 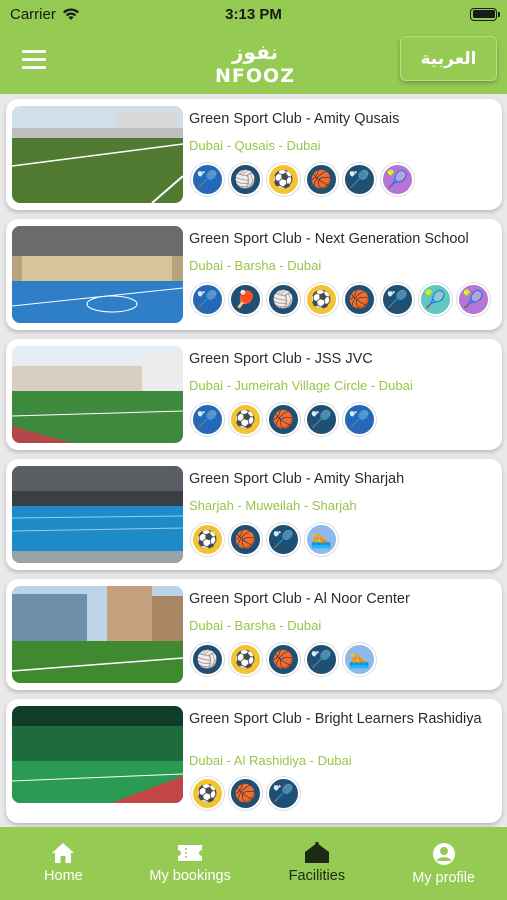 I want to click on logo-text: NFOOZ, so click(x=255, y=75).